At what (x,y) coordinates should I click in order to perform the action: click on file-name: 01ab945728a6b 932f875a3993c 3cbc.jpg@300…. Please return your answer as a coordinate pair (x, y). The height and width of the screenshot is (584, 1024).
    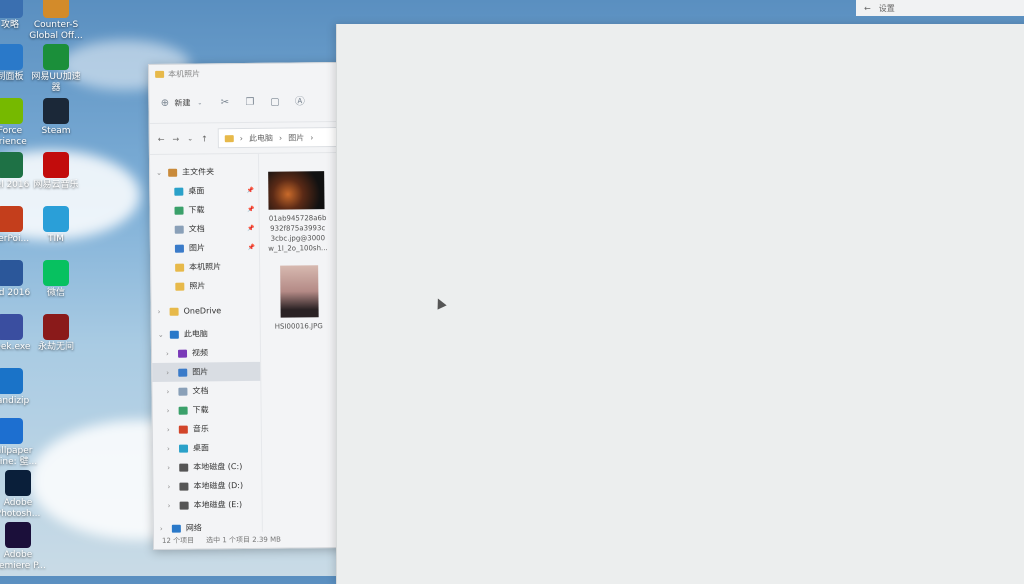
    Looking at the image, I should click on (298, 233).